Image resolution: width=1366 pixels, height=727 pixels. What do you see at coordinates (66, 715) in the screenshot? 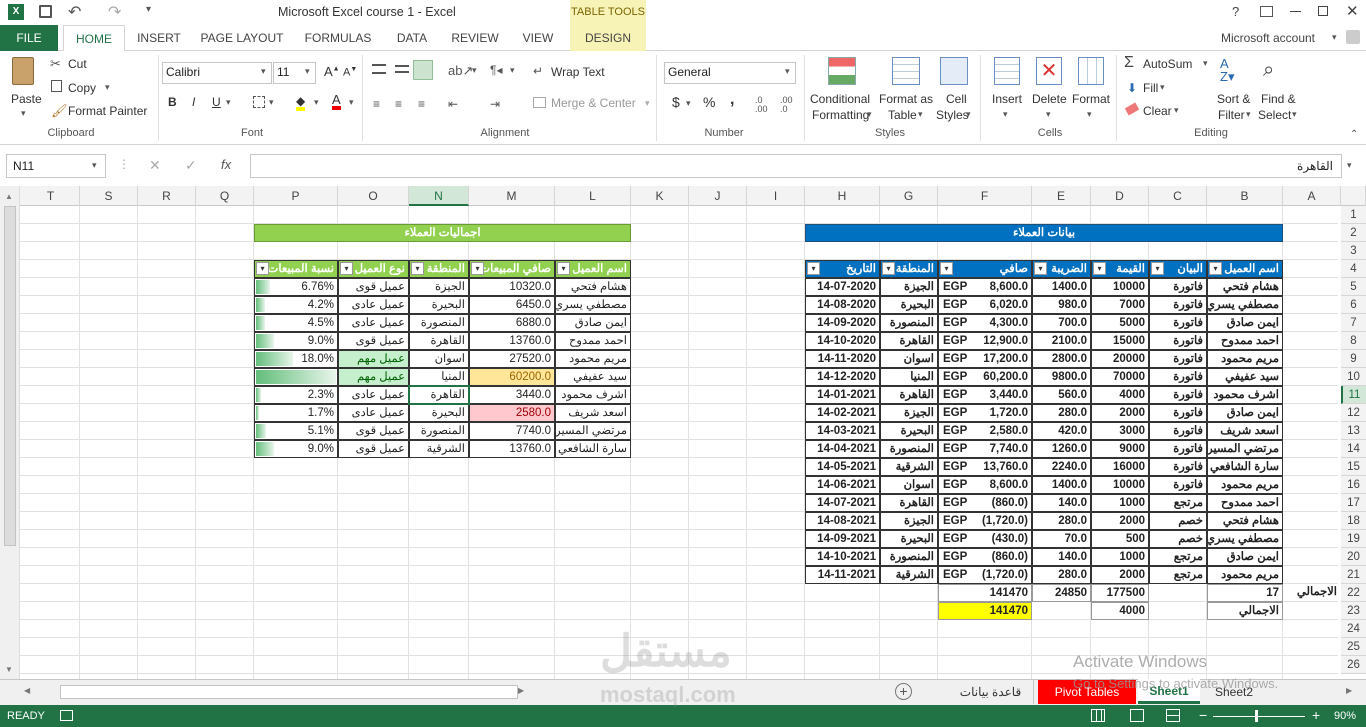
I see `macro-record-icon` at bounding box center [66, 715].